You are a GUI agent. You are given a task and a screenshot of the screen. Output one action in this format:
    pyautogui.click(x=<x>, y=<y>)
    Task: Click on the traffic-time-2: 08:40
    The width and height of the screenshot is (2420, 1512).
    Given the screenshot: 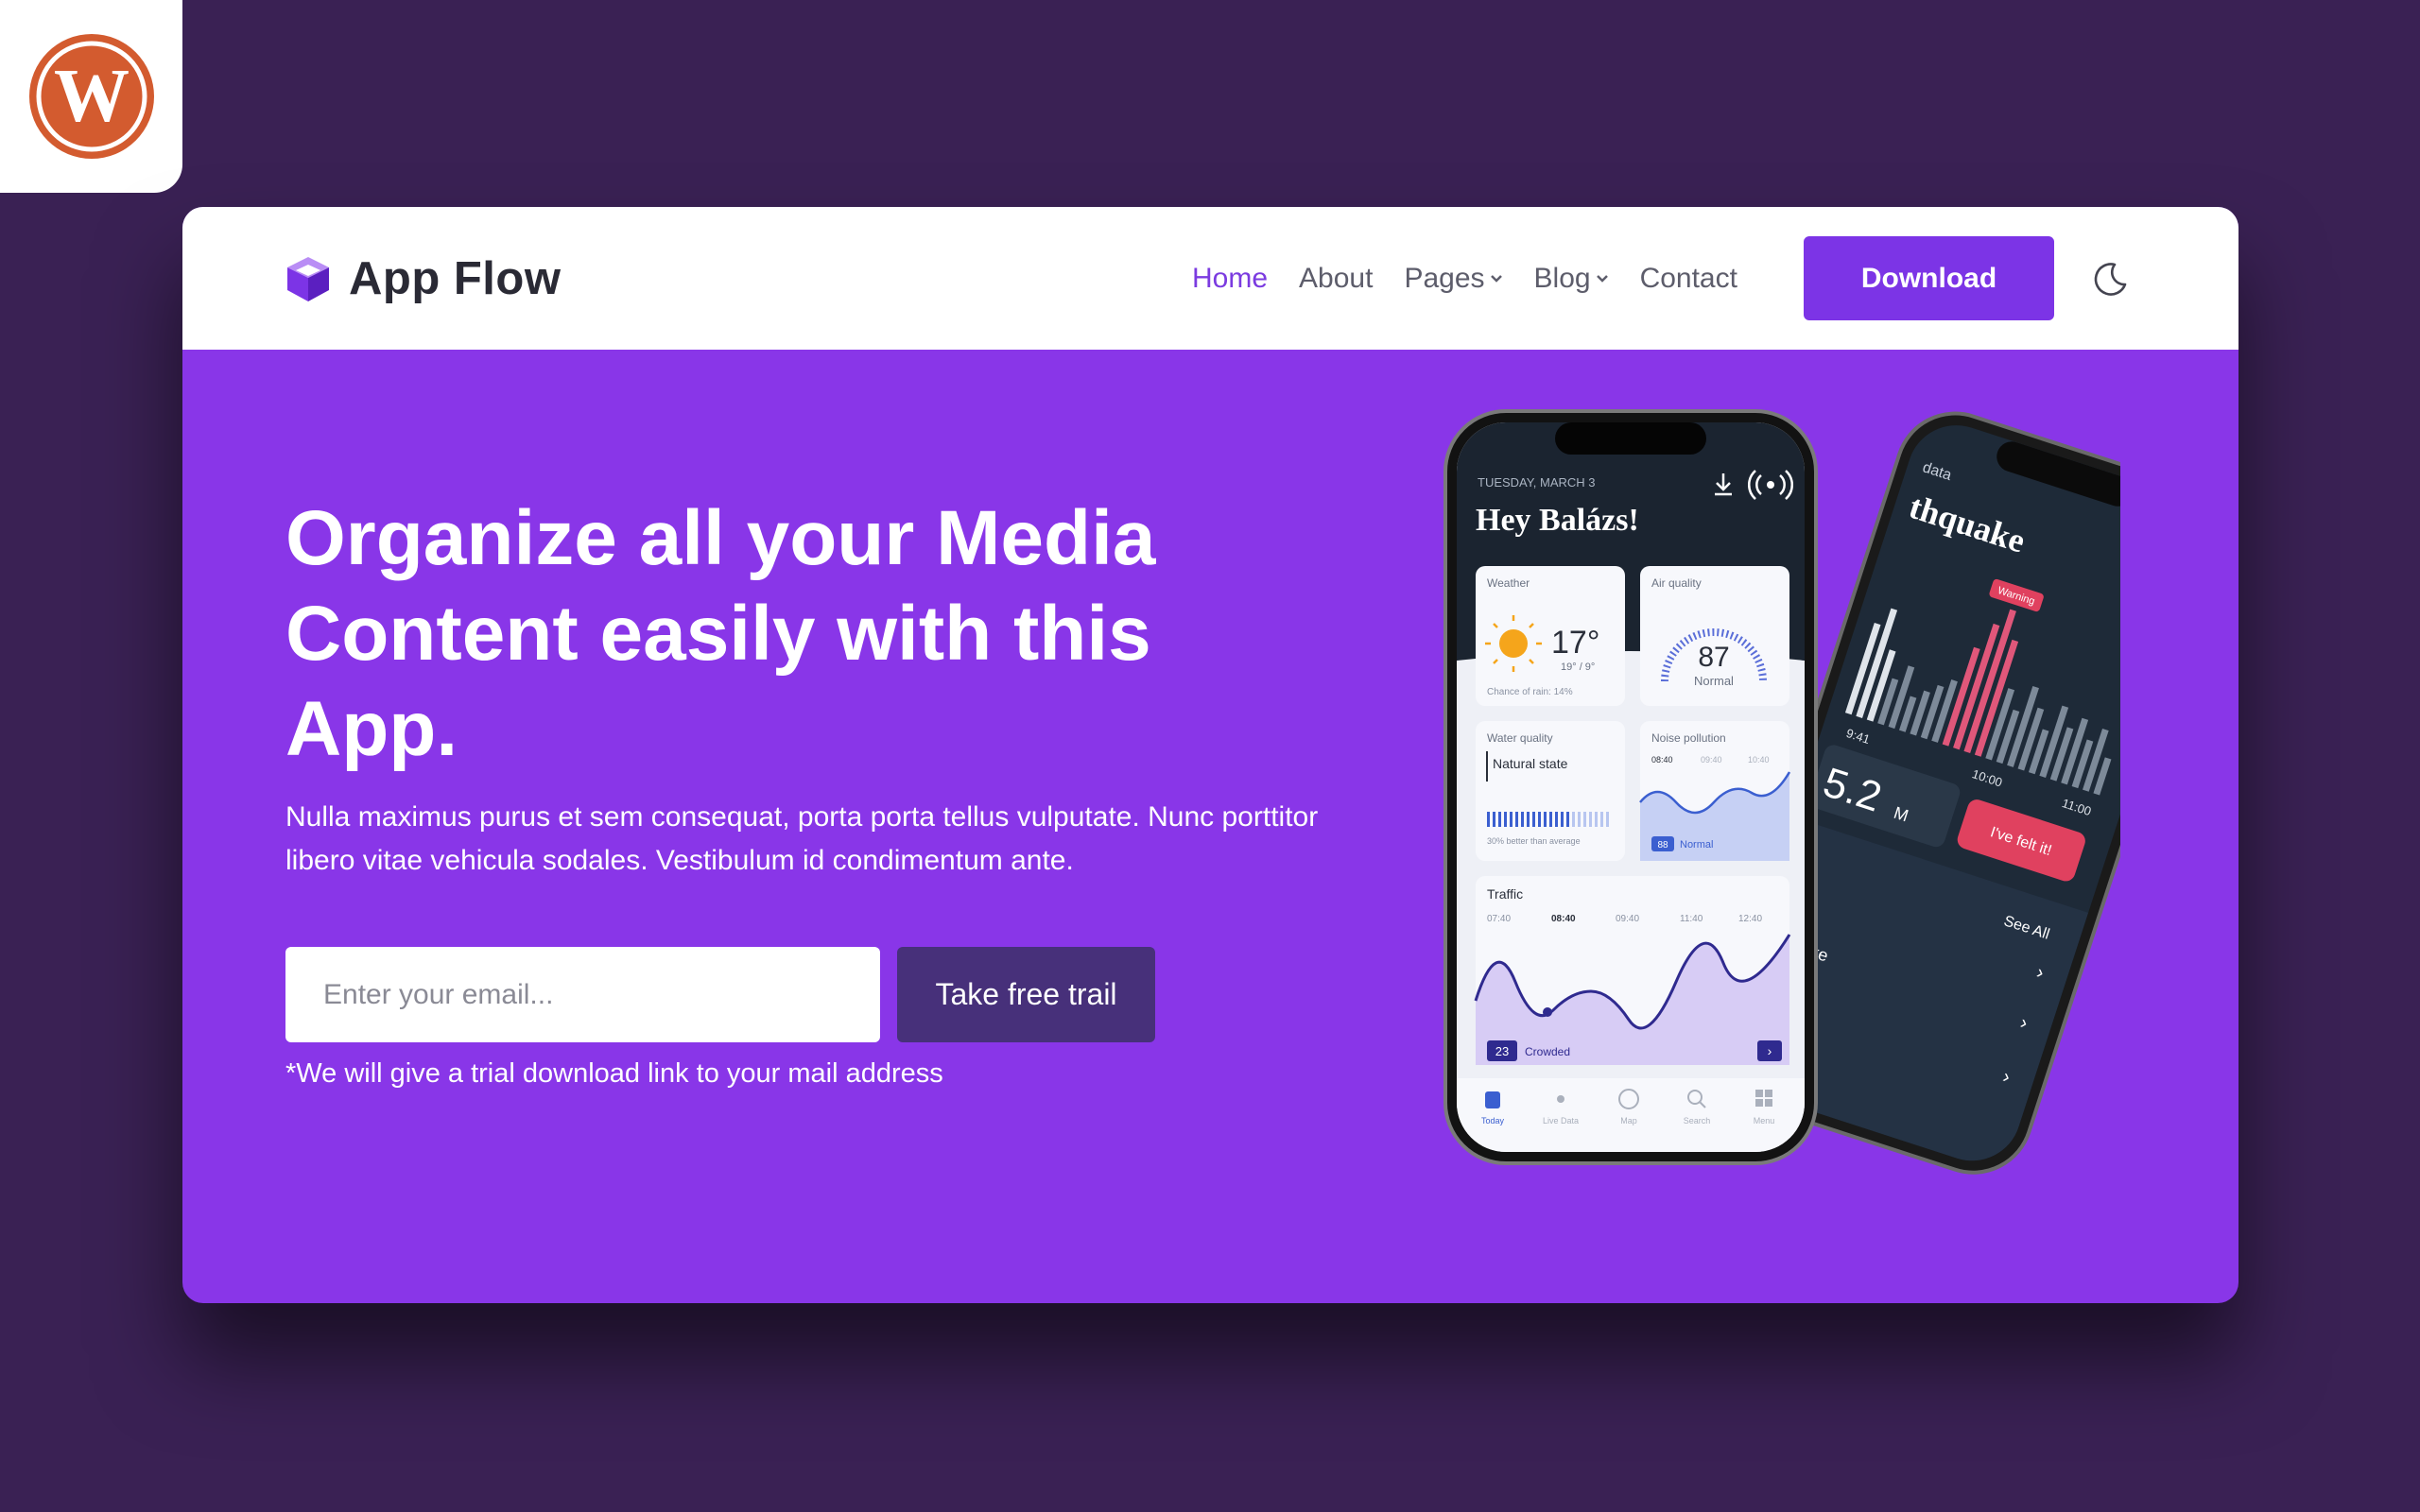 What is the action you would take?
    pyautogui.click(x=1563, y=919)
    